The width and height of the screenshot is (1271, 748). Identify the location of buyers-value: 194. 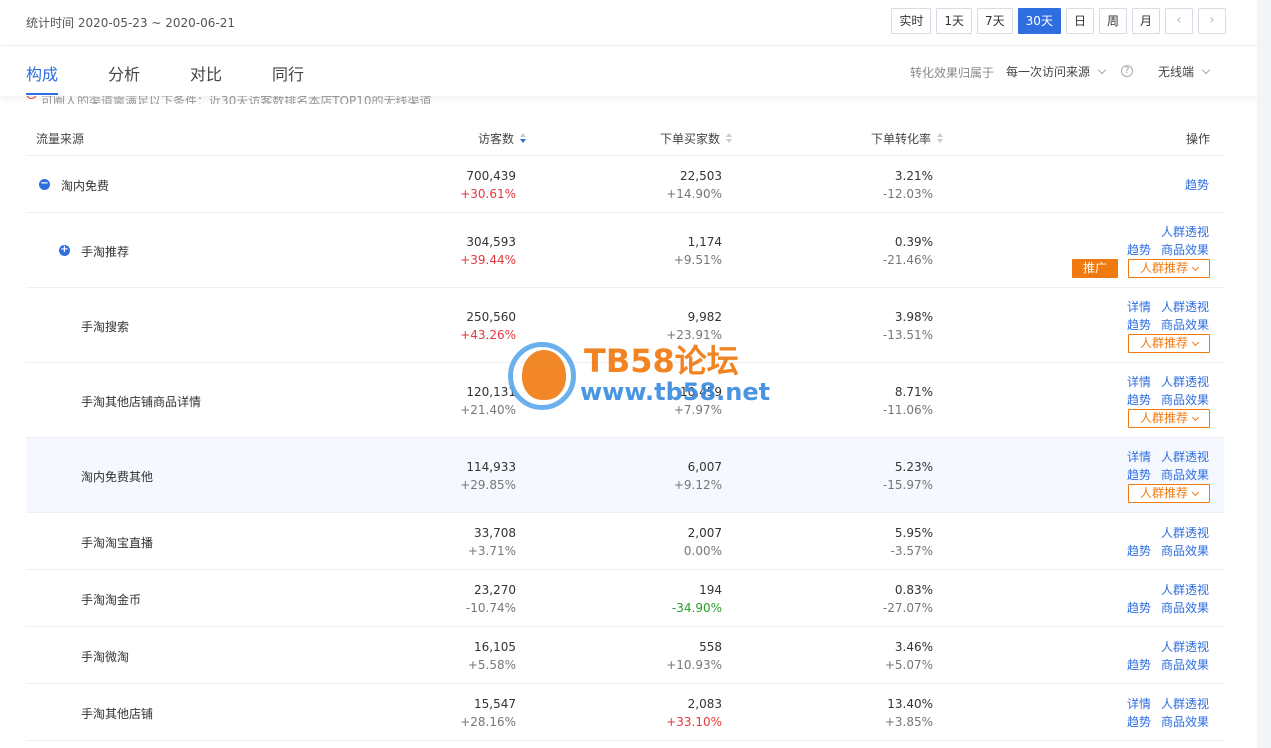
(710, 590).